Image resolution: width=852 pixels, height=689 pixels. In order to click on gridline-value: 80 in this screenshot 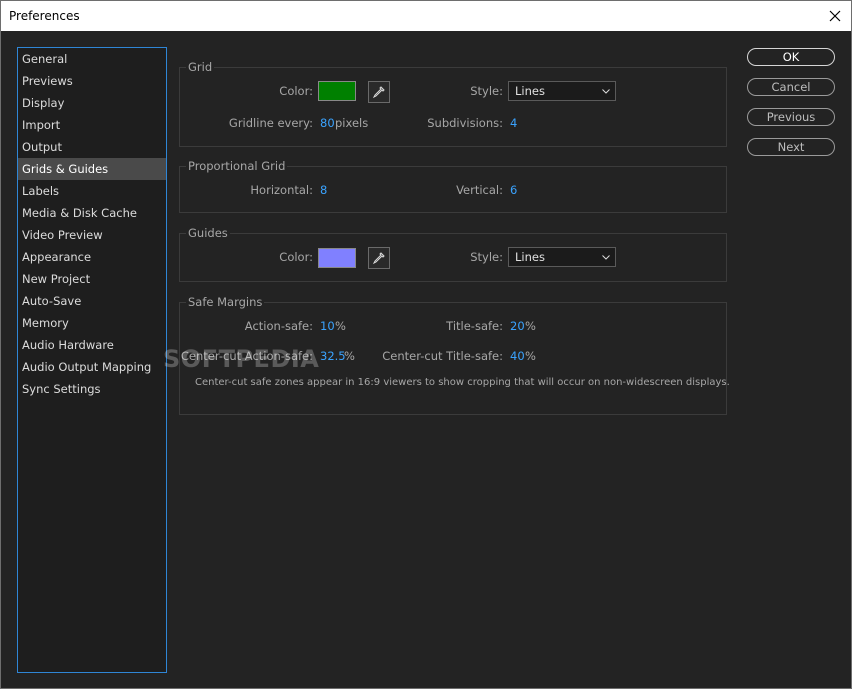, I will do `click(327, 123)`.